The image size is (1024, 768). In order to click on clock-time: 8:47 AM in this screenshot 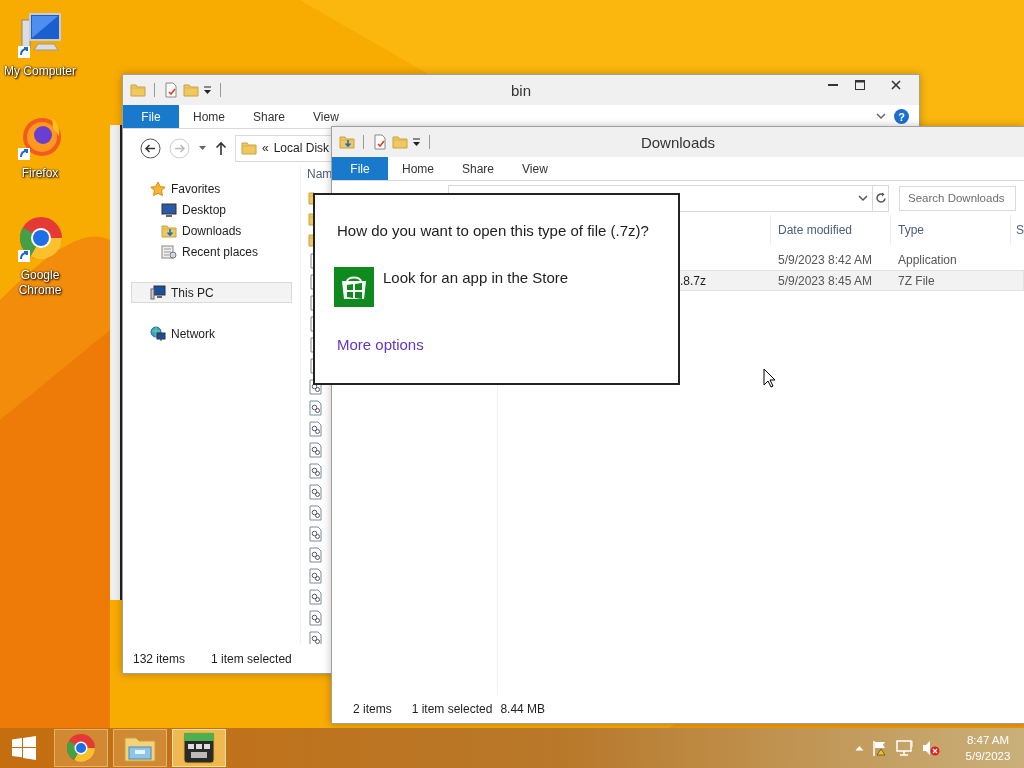, I will do `click(988, 740)`.